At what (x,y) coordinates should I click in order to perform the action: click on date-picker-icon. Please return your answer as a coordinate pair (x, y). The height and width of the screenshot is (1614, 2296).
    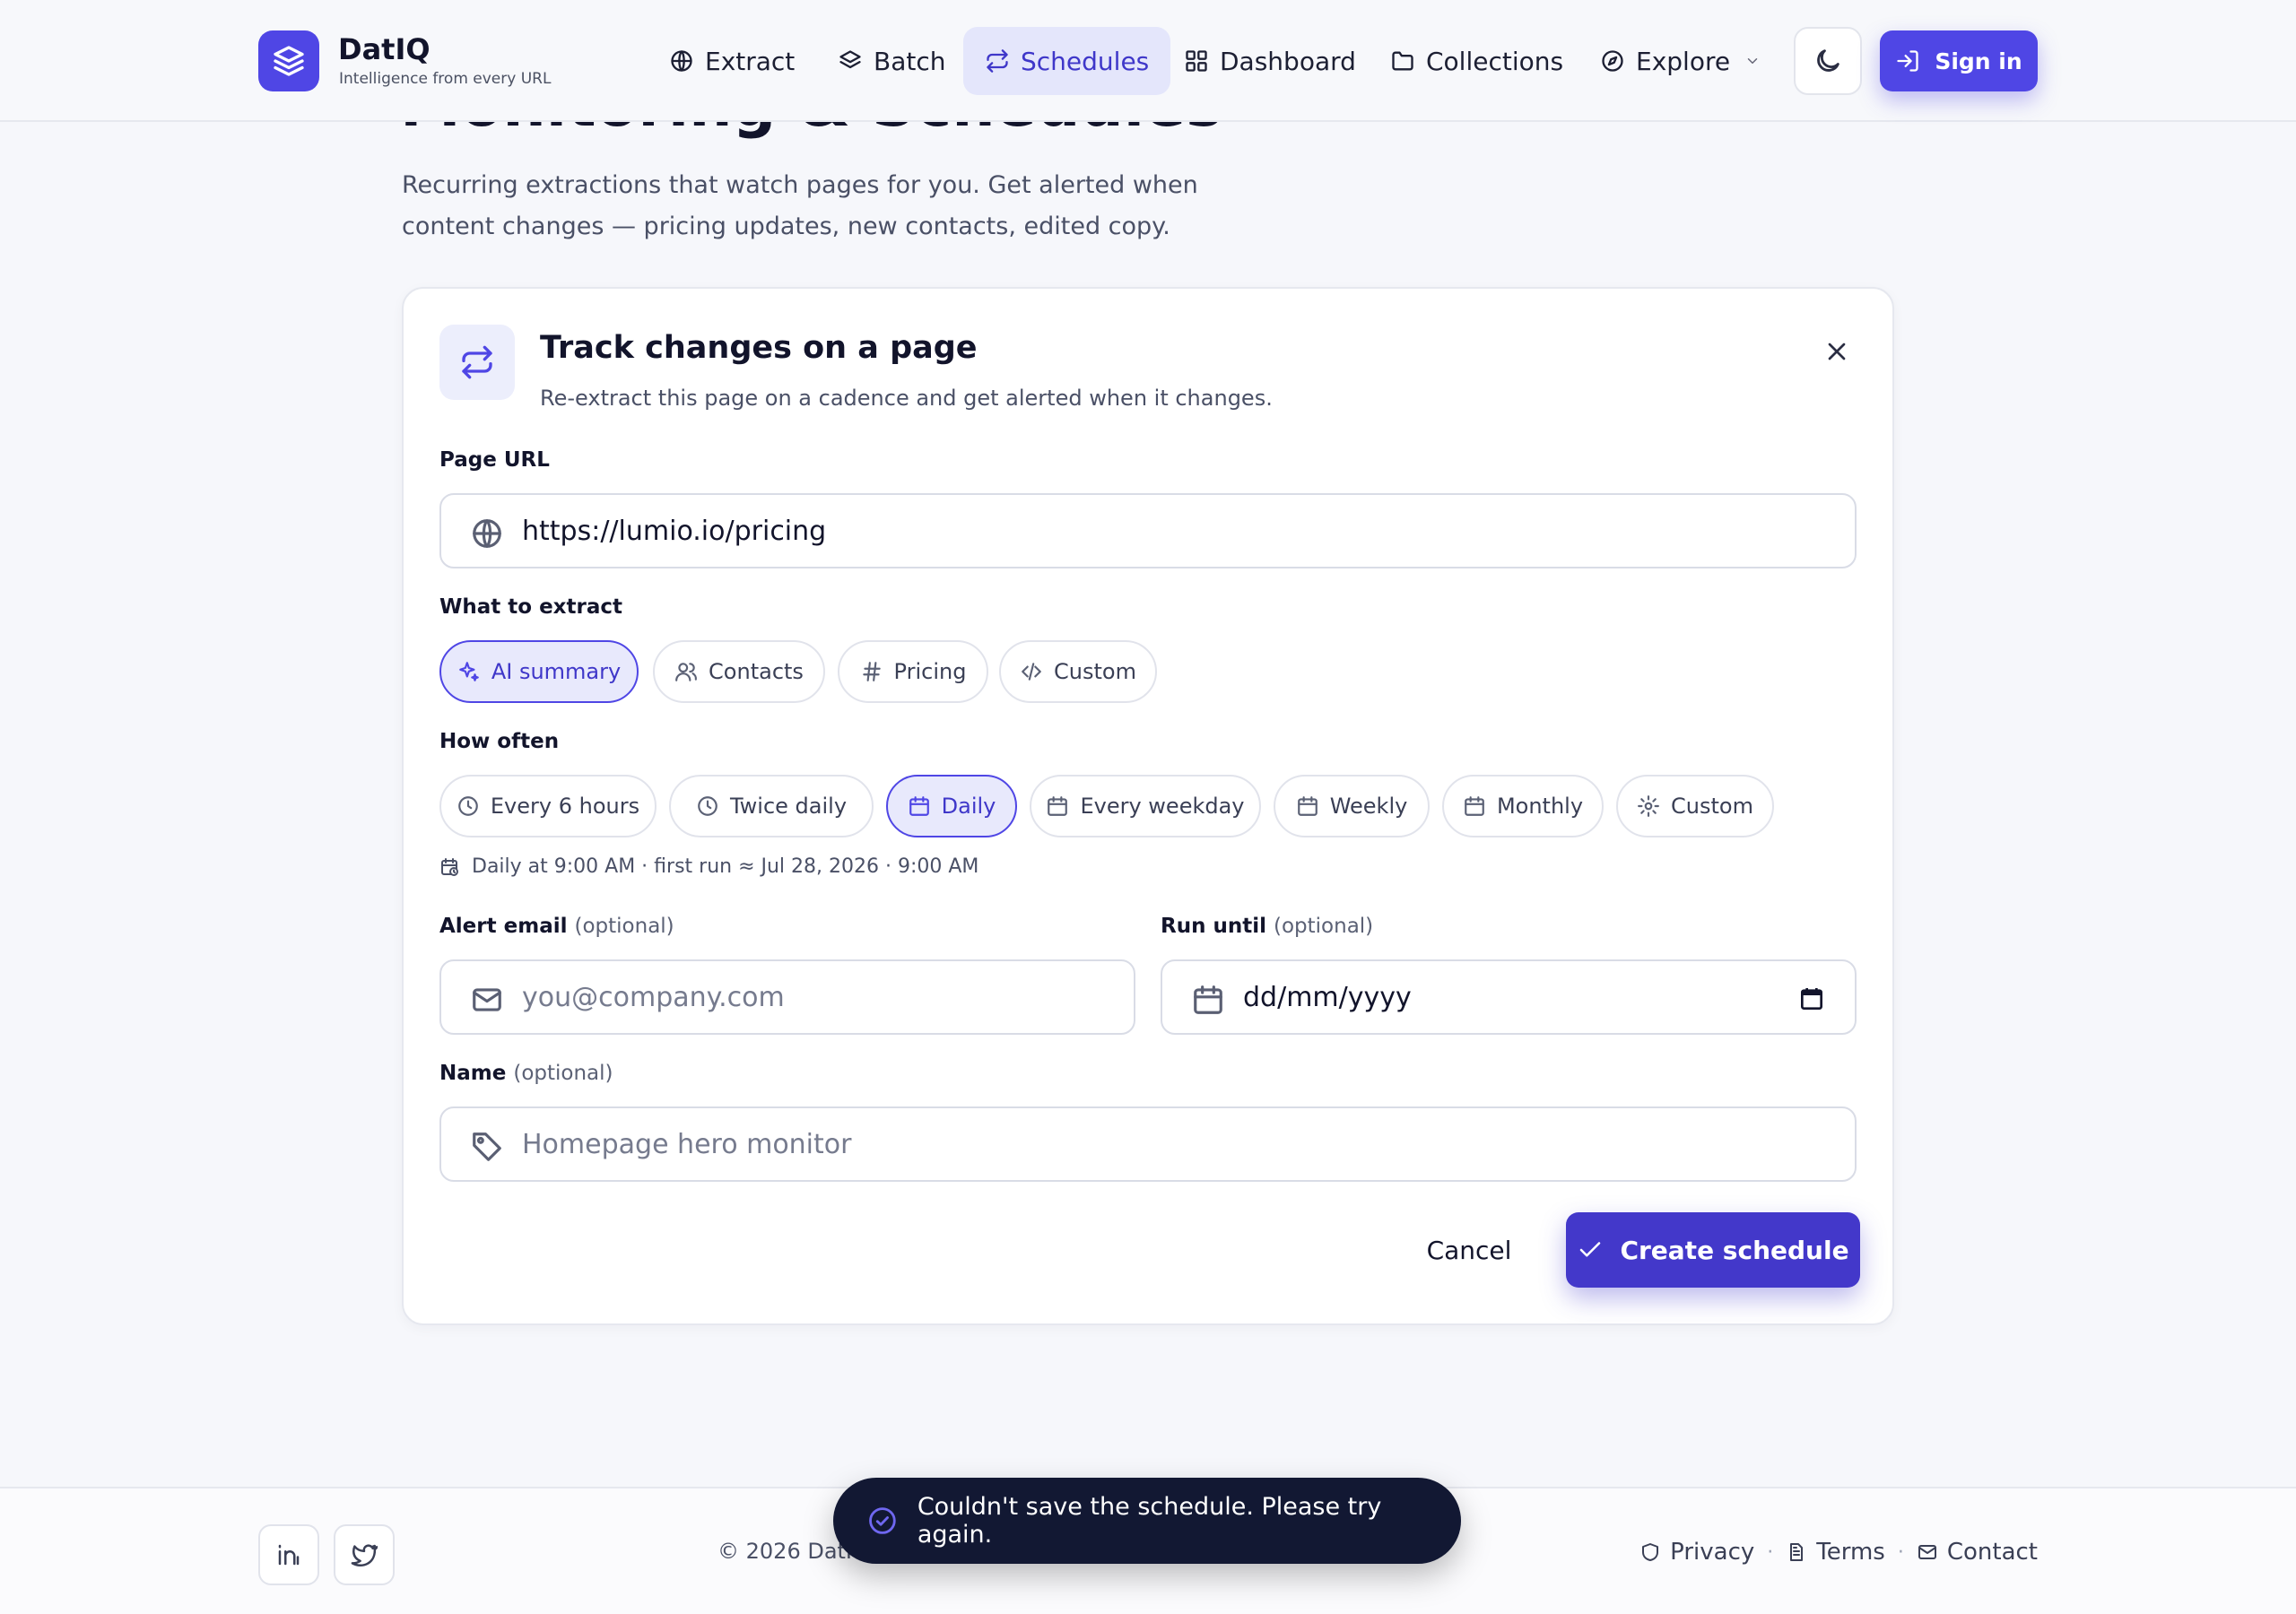
    Looking at the image, I should click on (1811, 999).